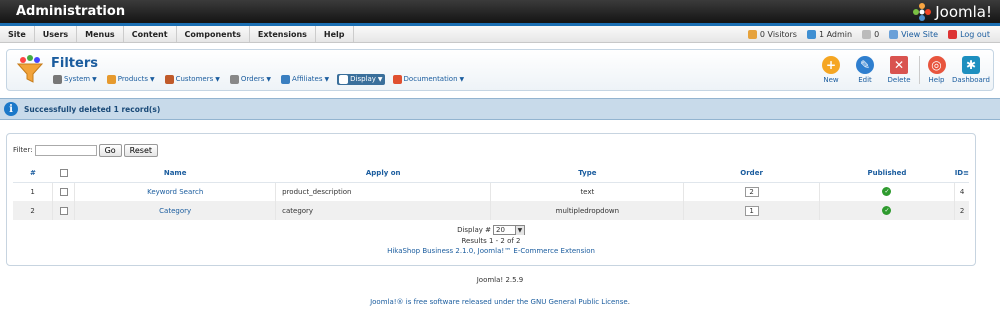 The height and width of the screenshot is (323, 1000). Describe the element at coordinates (579, 302) in the screenshot. I see `gpl-license-link: GNU General Public License` at that location.